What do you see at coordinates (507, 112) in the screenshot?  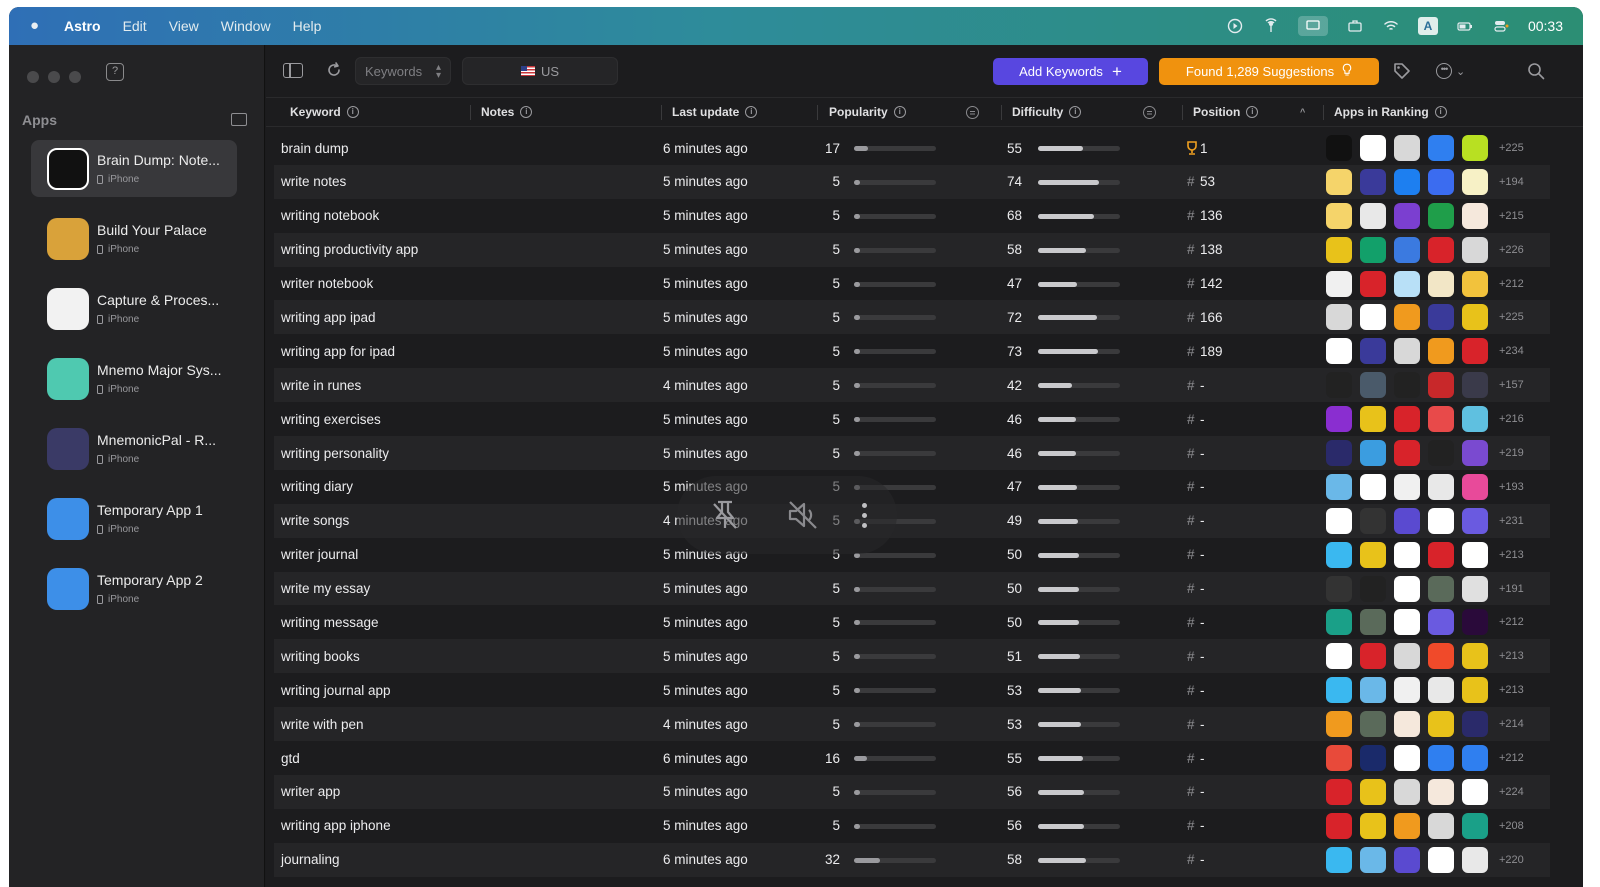 I see `header-notes: Notes i` at bounding box center [507, 112].